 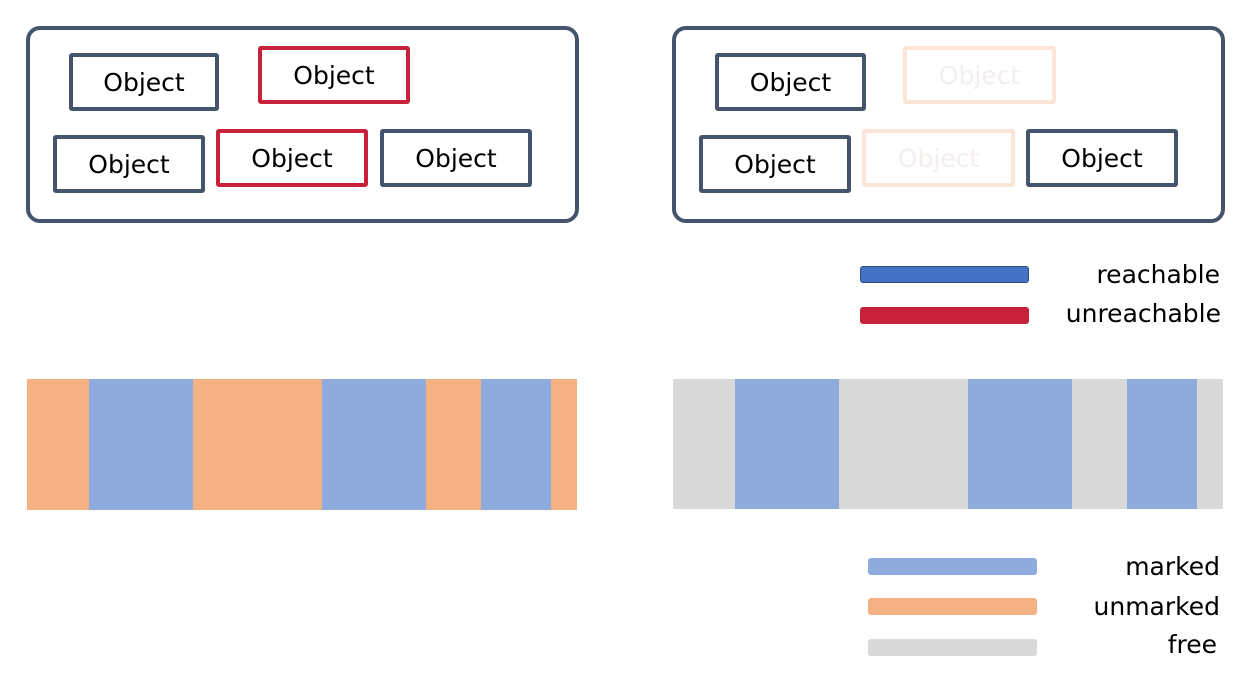 What do you see at coordinates (944, 274) in the screenshot?
I see `legend-reachable-swatch` at bounding box center [944, 274].